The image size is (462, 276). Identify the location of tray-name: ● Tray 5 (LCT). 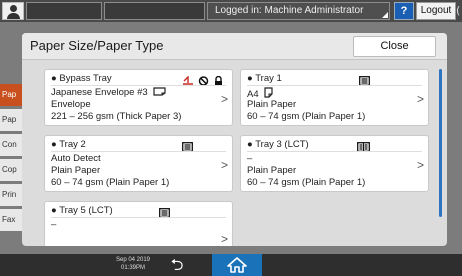
(82, 210).